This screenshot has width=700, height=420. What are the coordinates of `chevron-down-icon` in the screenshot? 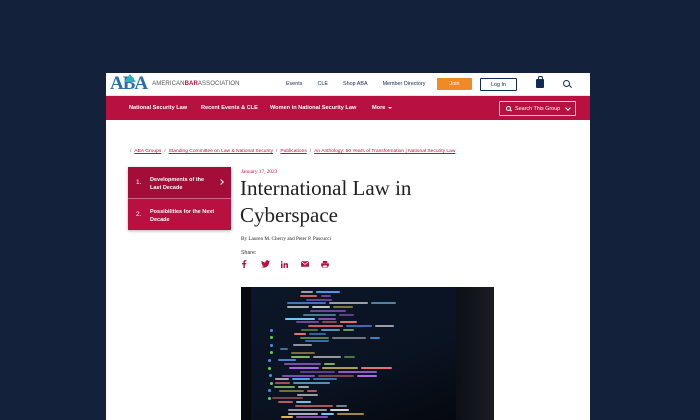 It's located at (390, 107).